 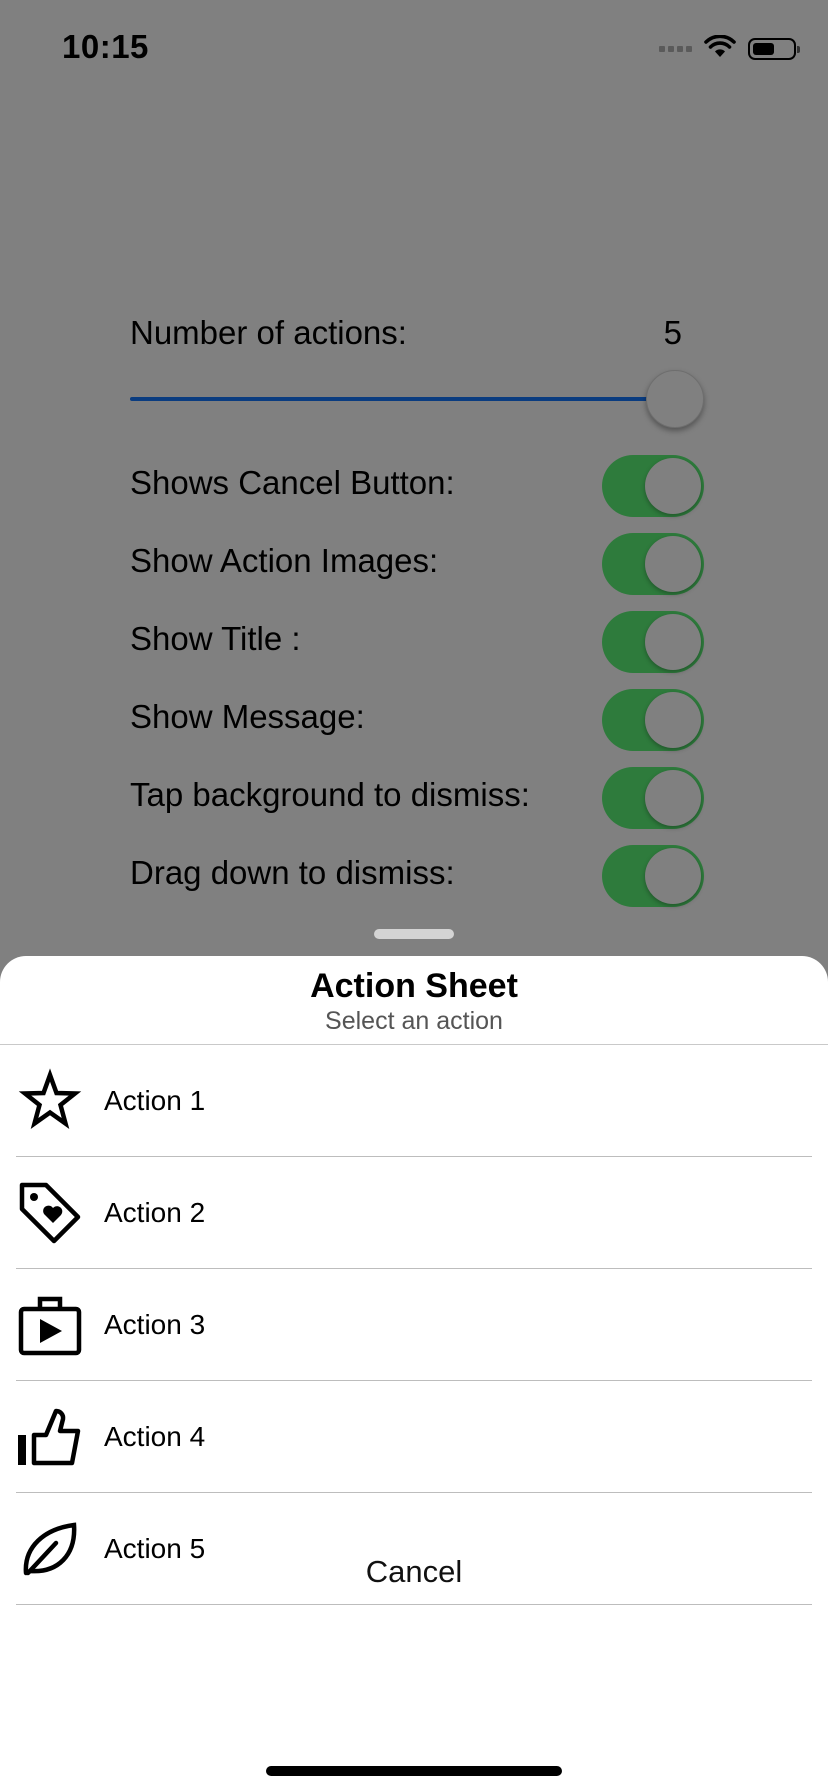 I want to click on action-item: Action 2, so click(x=414, y=1213).